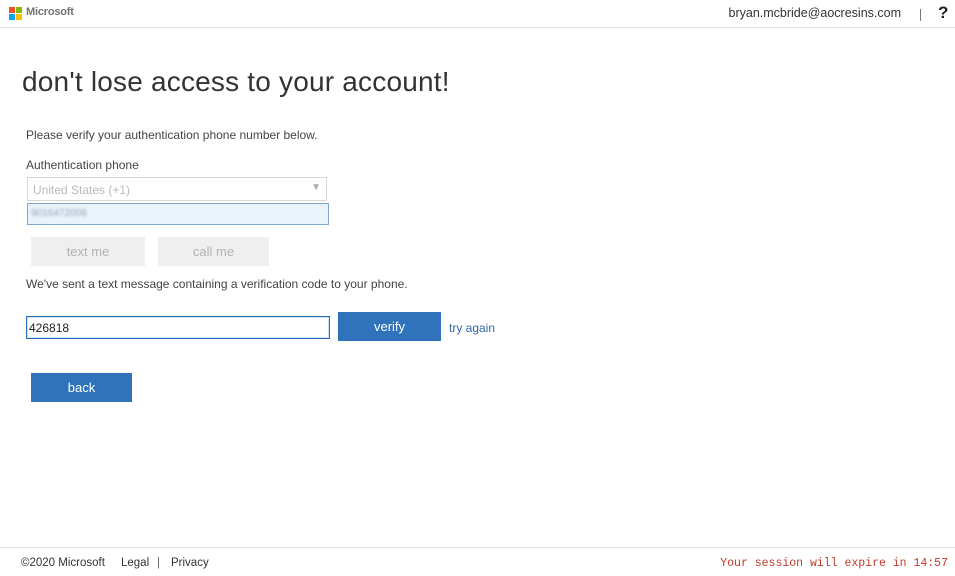 This screenshot has height=576, width=955. Describe the element at coordinates (59, 213) in the screenshot. I see `phone-number-value: 9016472009` at that location.